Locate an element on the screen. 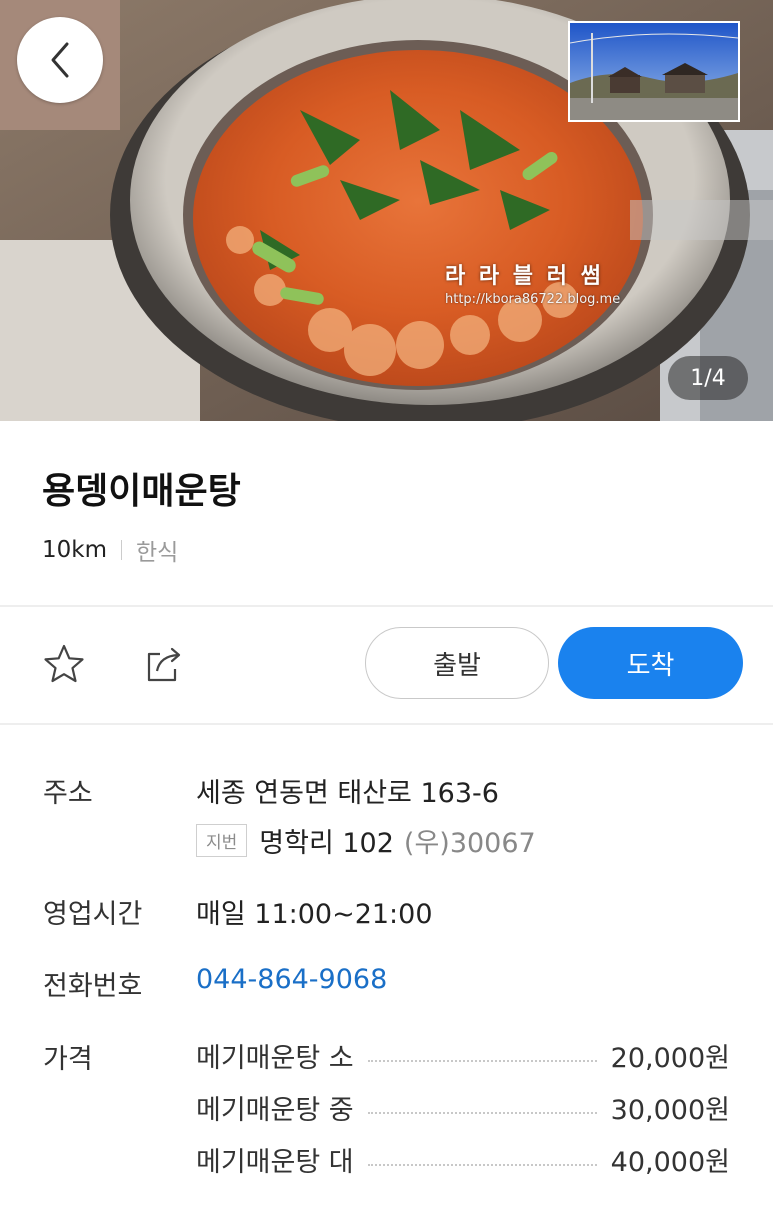 The width and height of the screenshot is (773, 1224). jibun-address-row: 지번 명학리 102 (우)30067 is located at coordinates (366, 840).